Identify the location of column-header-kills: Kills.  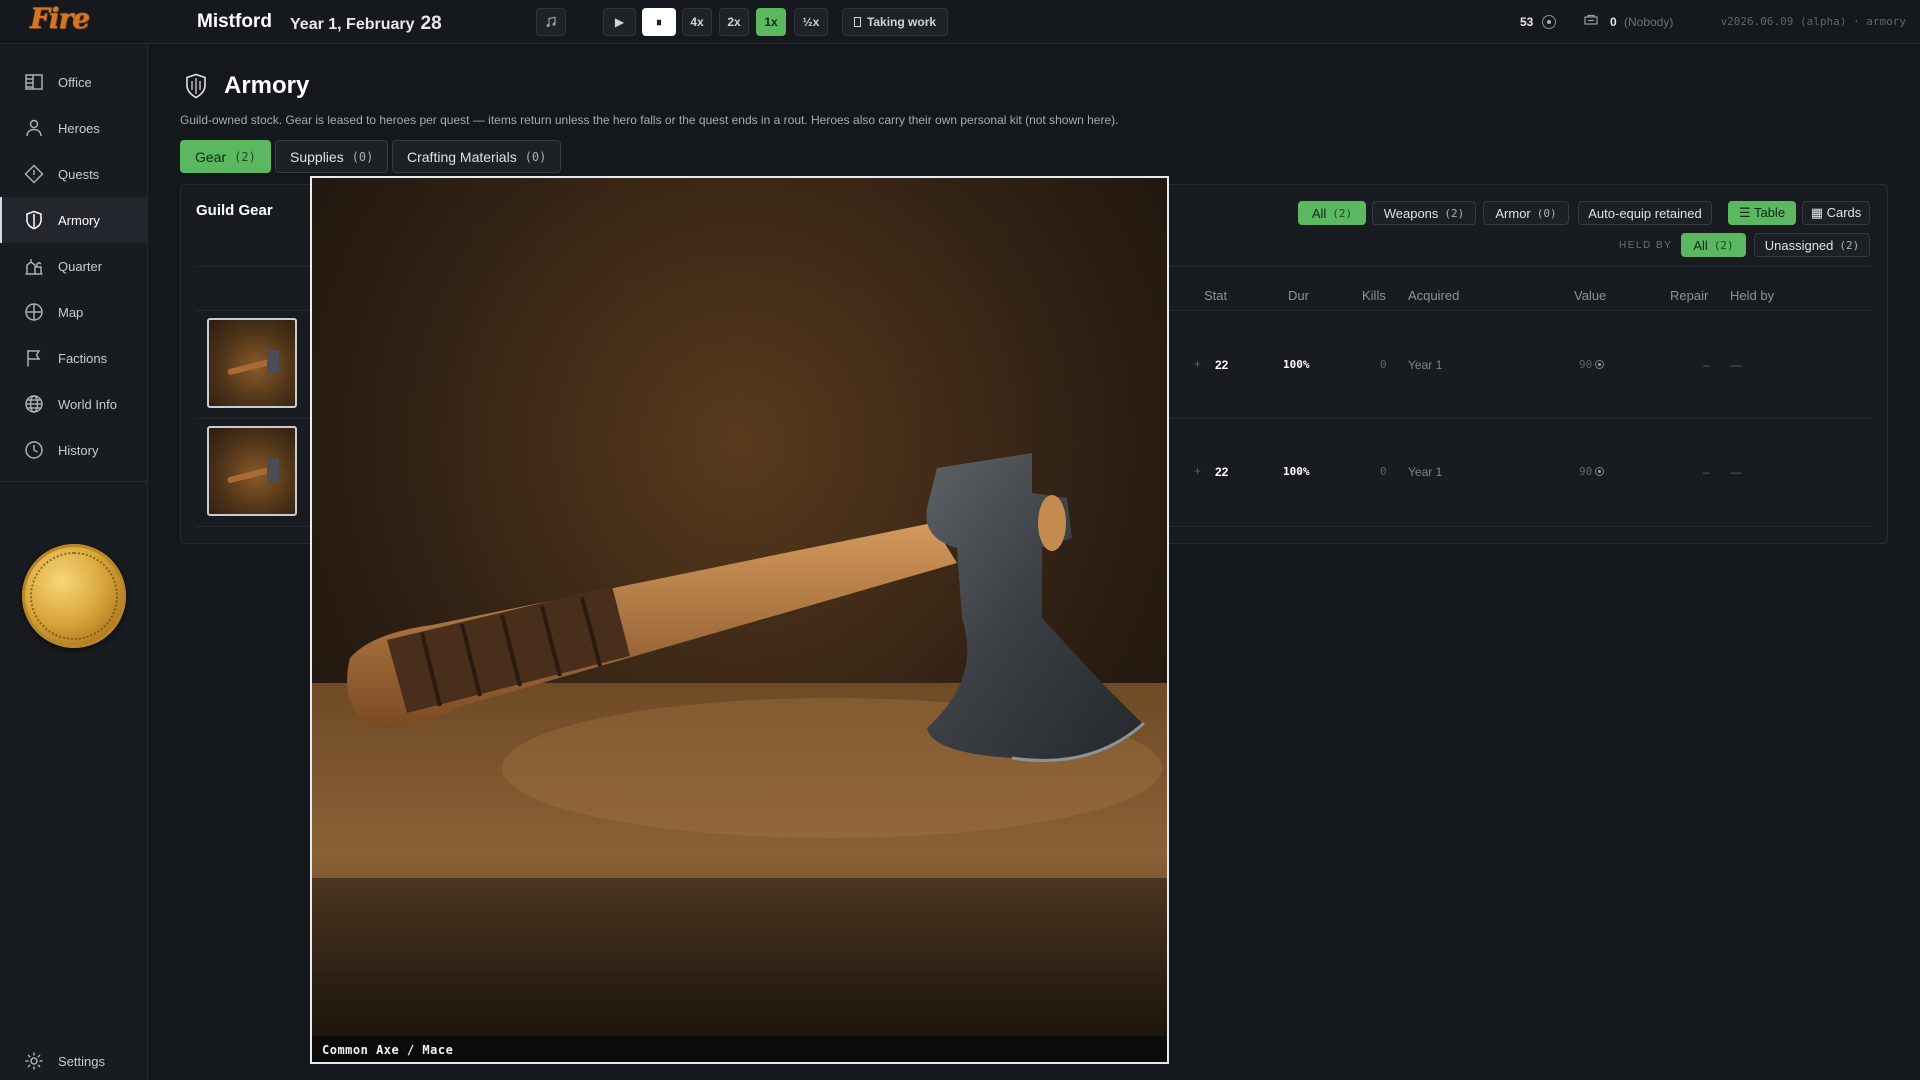
(1374, 295).